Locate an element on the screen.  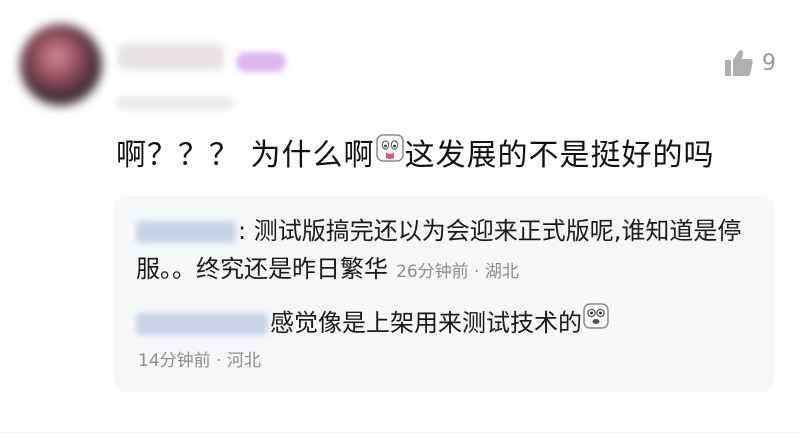
divider is located at coordinates (400, 432).